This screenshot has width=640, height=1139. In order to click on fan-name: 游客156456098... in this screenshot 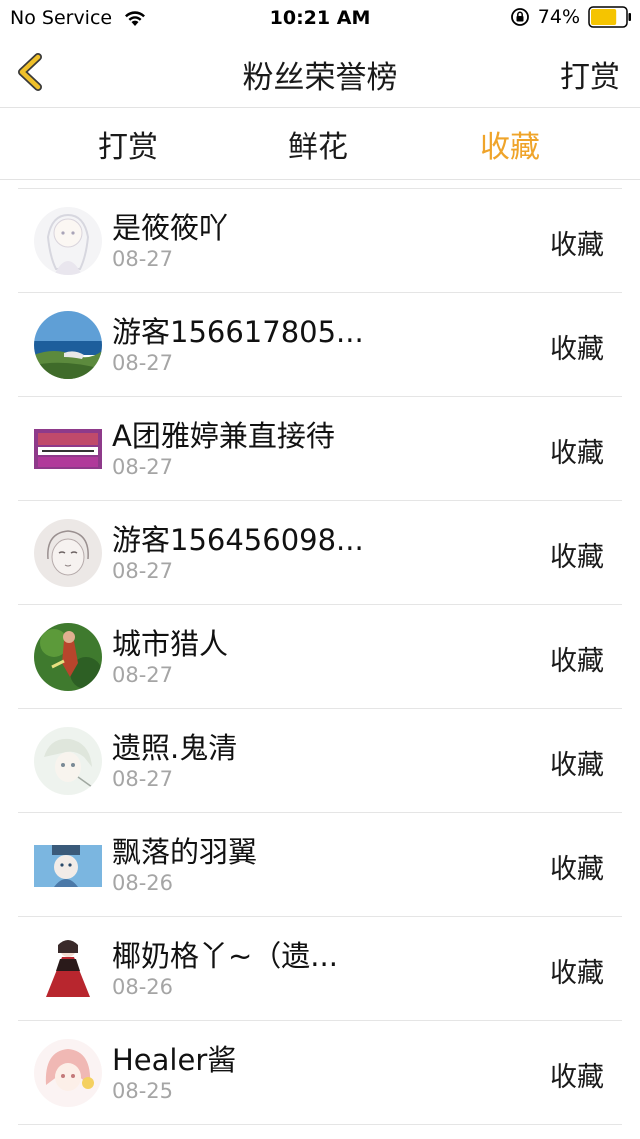, I will do `click(238, 540)`.